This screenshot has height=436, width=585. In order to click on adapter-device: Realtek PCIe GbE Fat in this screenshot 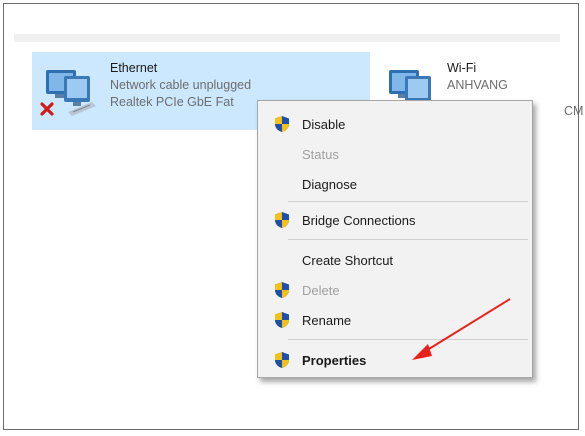, I will do `click(172, 102)`.